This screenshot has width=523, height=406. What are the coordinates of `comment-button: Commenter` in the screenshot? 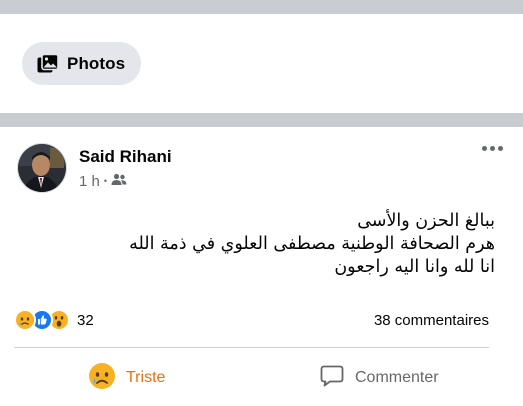 It's located at (379, 378).